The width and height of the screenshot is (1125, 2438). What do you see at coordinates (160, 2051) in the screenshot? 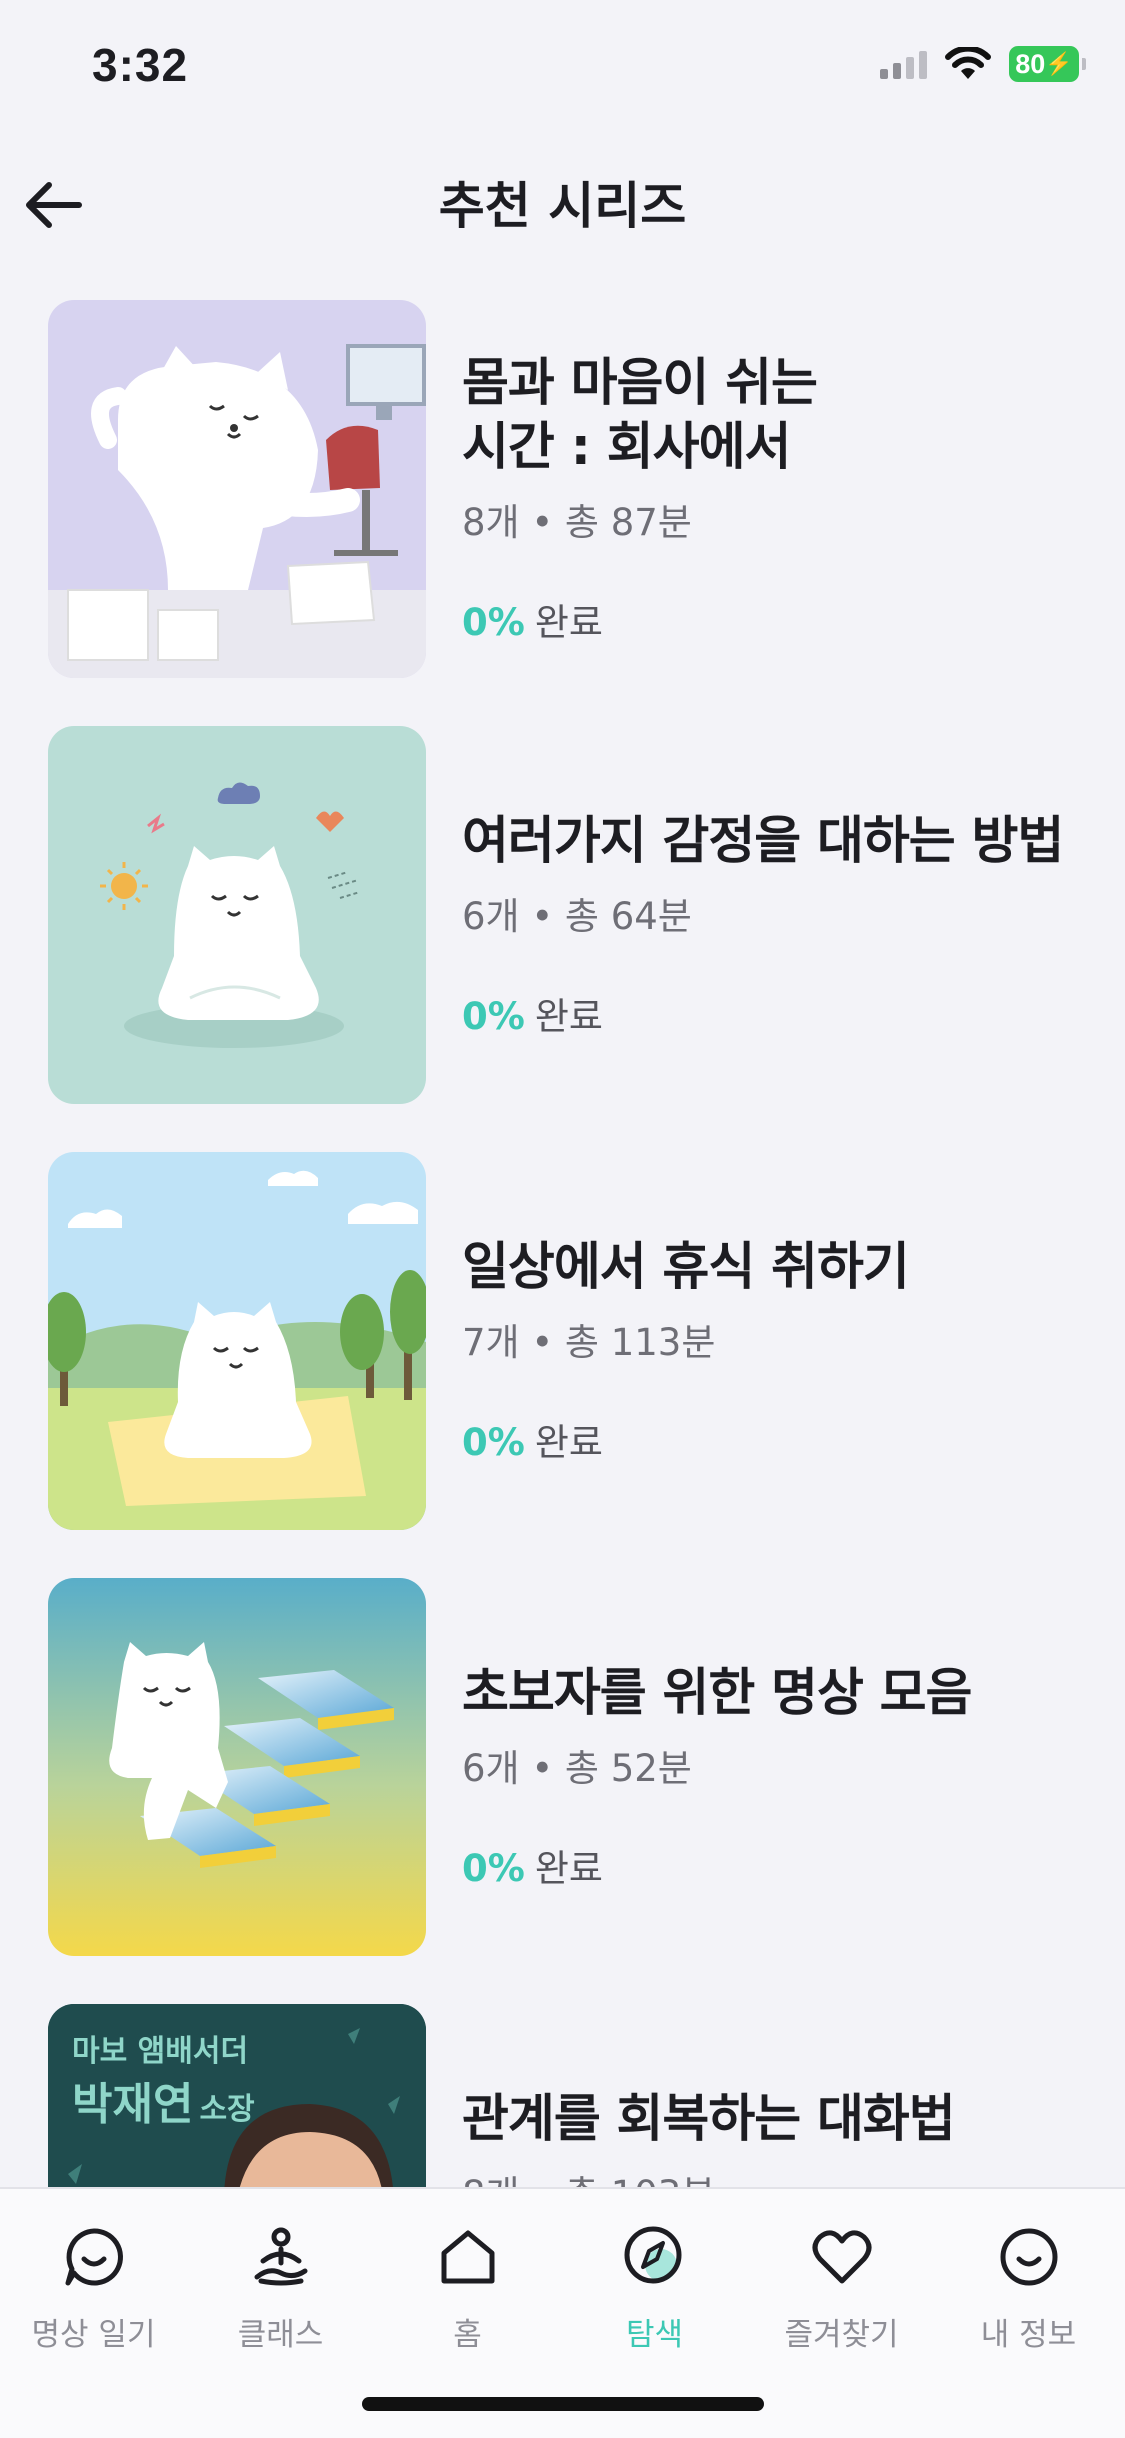
I see `thumbnail-caption: 마보 앰배서더` at bounding box center [160, 2051].